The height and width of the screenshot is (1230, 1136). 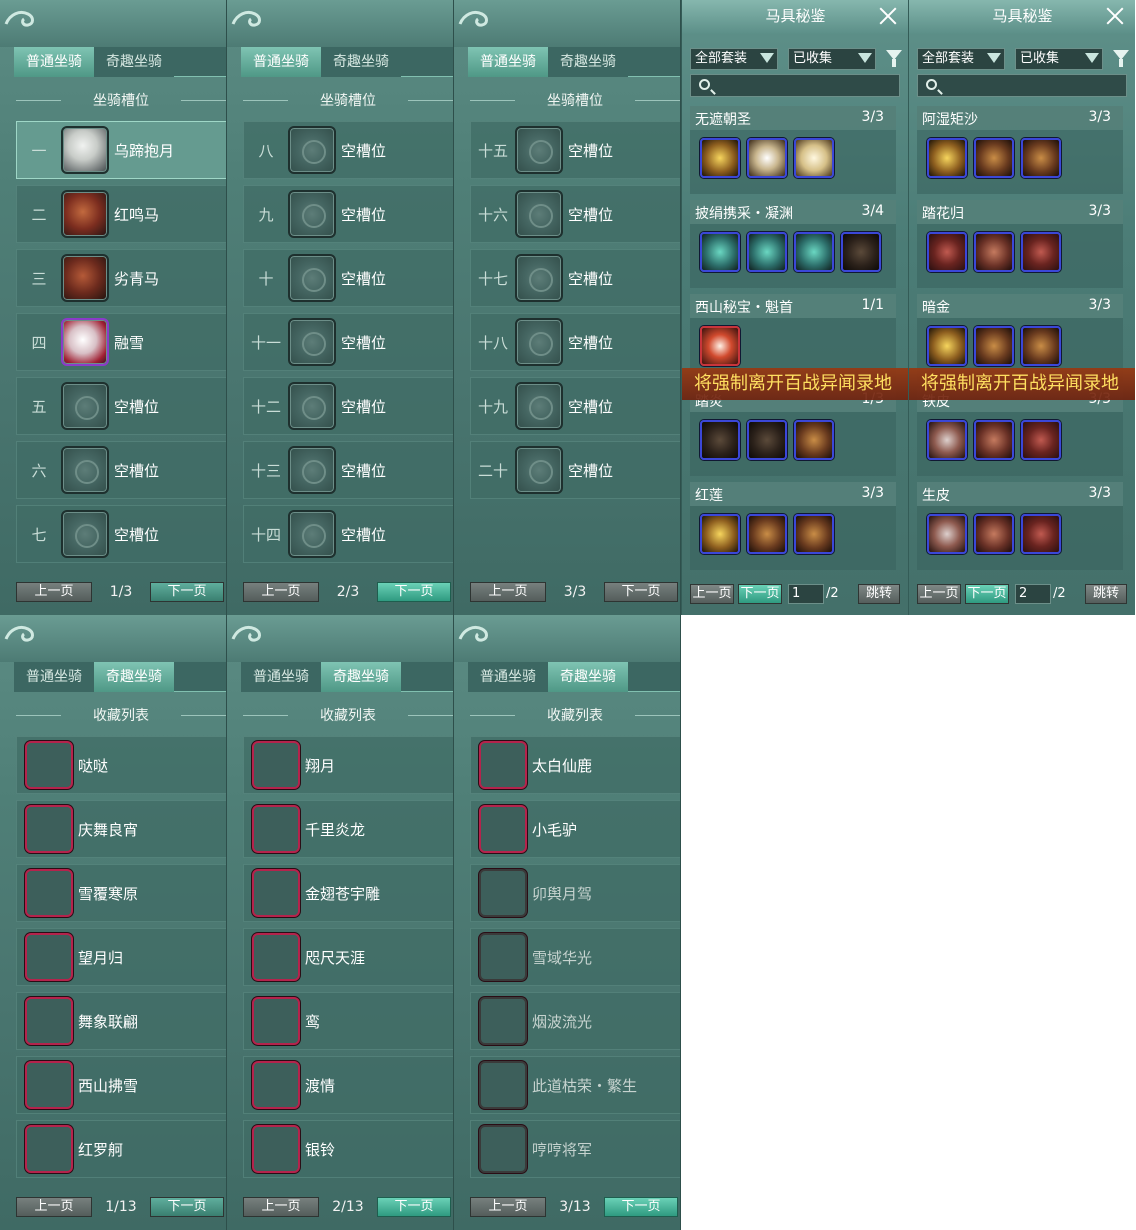 What do you see at coordinates (575, 150) in the screenshot?
I see `mount-slot: 十五 空槽位` at bounding box center [575, 150].